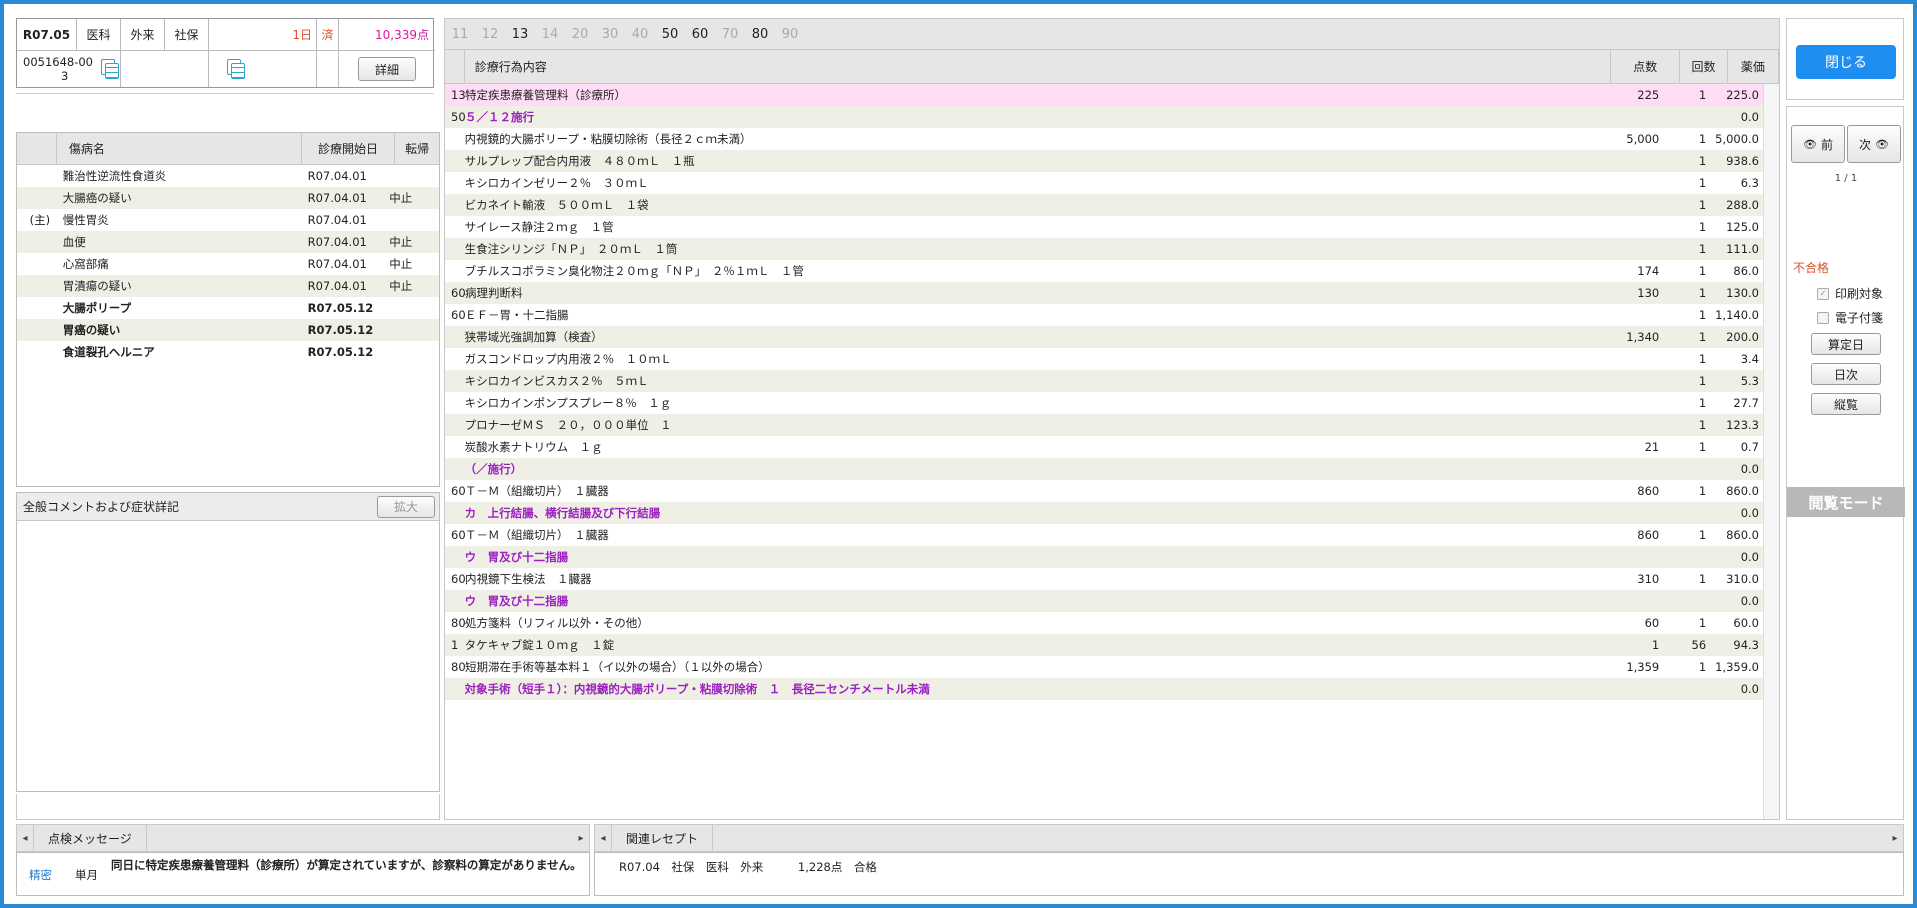  Describe the element at coordinates (1104, 205) in the screenshot. I see `procedure-row: ビカネイト輸液 ５００ｍＬ １袋 1 288.0` at that location.